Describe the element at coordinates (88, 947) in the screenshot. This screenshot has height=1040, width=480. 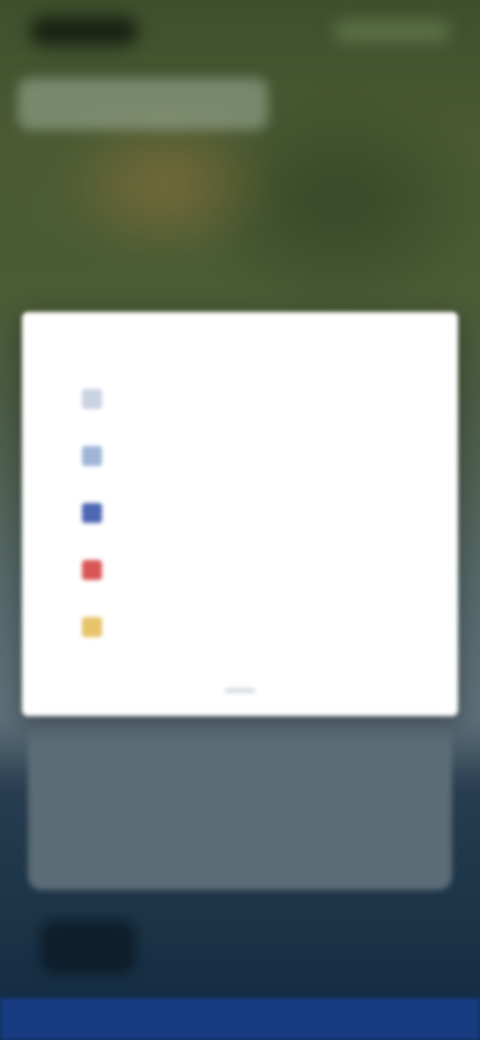
I see `action-button` at that location.